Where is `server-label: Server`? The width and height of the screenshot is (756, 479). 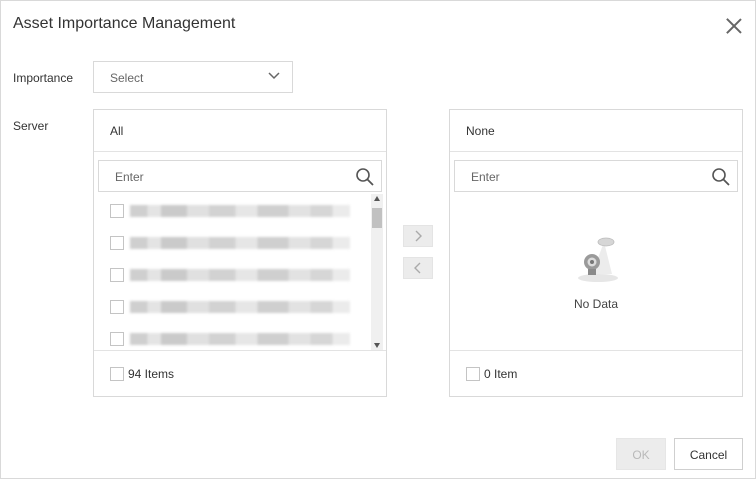
server-label: Server is located at coordinates (31, 126).